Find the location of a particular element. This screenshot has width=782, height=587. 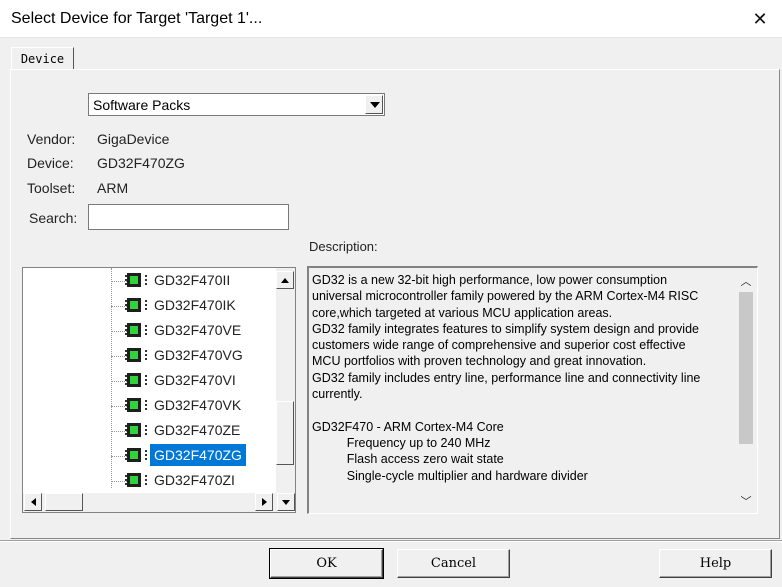

arrow-down-icon is located at coordinates (286, 502).